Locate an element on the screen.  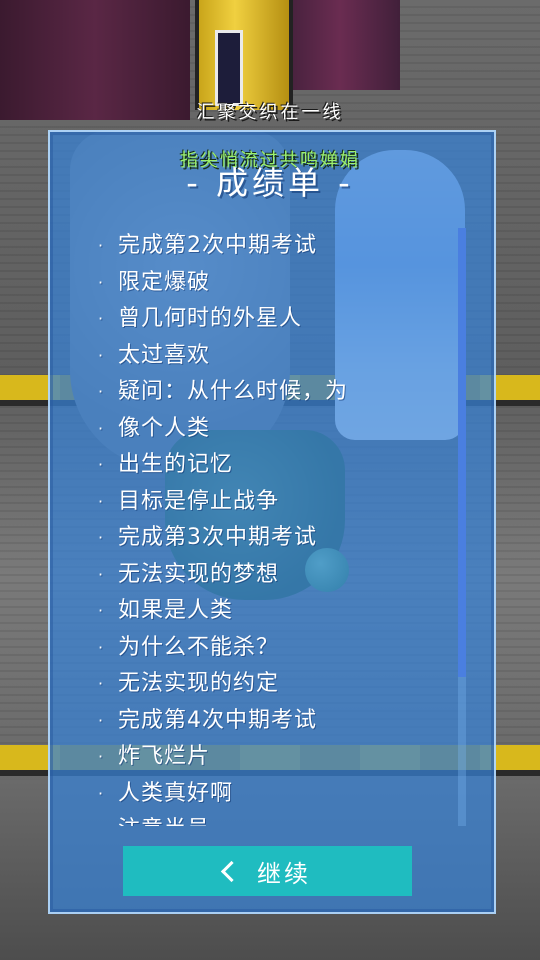
achievement-item: · 曾几何时的外星人 is located at coordinates (273, 319).